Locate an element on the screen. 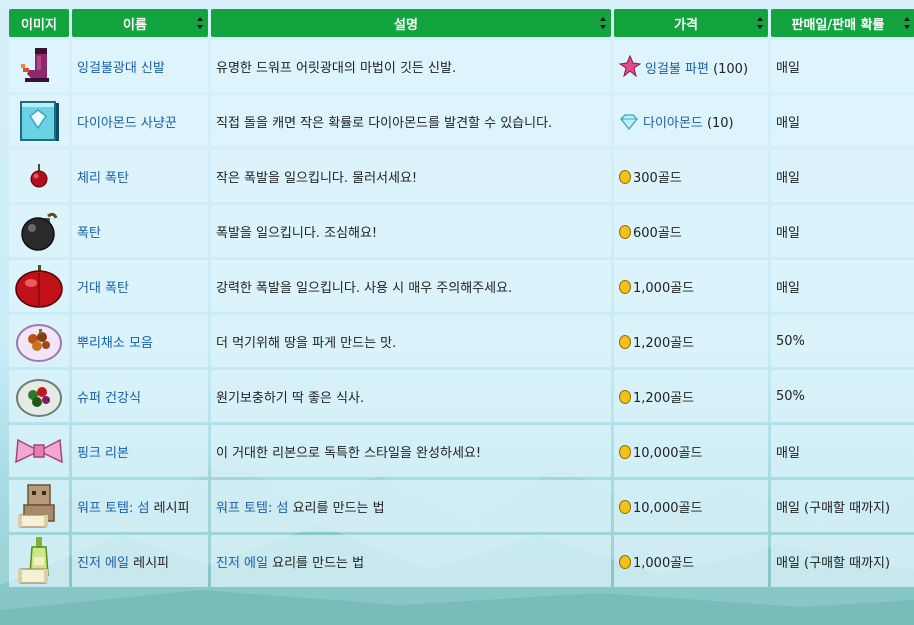 Image resolution: width=914 pixels, height=625 pixels. price-text: 600골드 is located at coordinates (657, 233).